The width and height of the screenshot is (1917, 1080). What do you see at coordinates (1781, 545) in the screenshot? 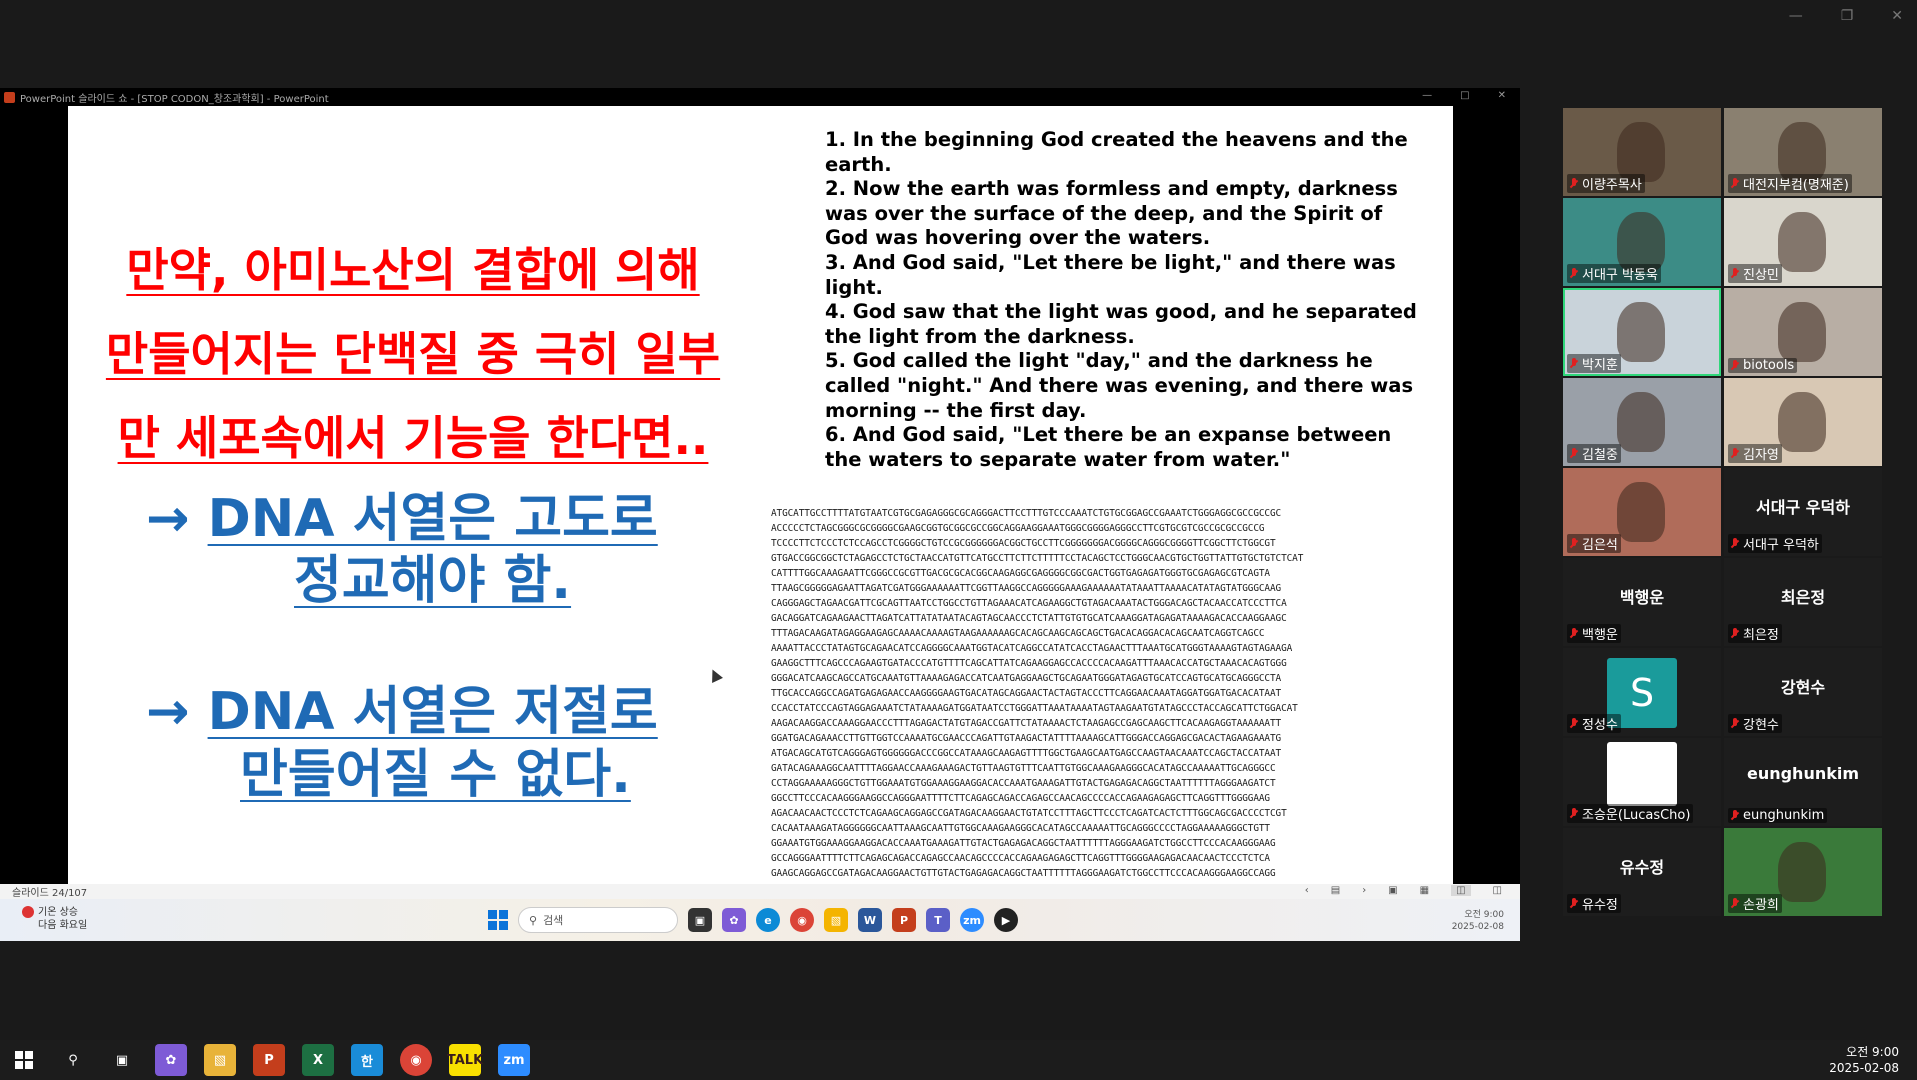
I see `participant-name: 서대구 우덕하` at bounding box center [1781, 545].